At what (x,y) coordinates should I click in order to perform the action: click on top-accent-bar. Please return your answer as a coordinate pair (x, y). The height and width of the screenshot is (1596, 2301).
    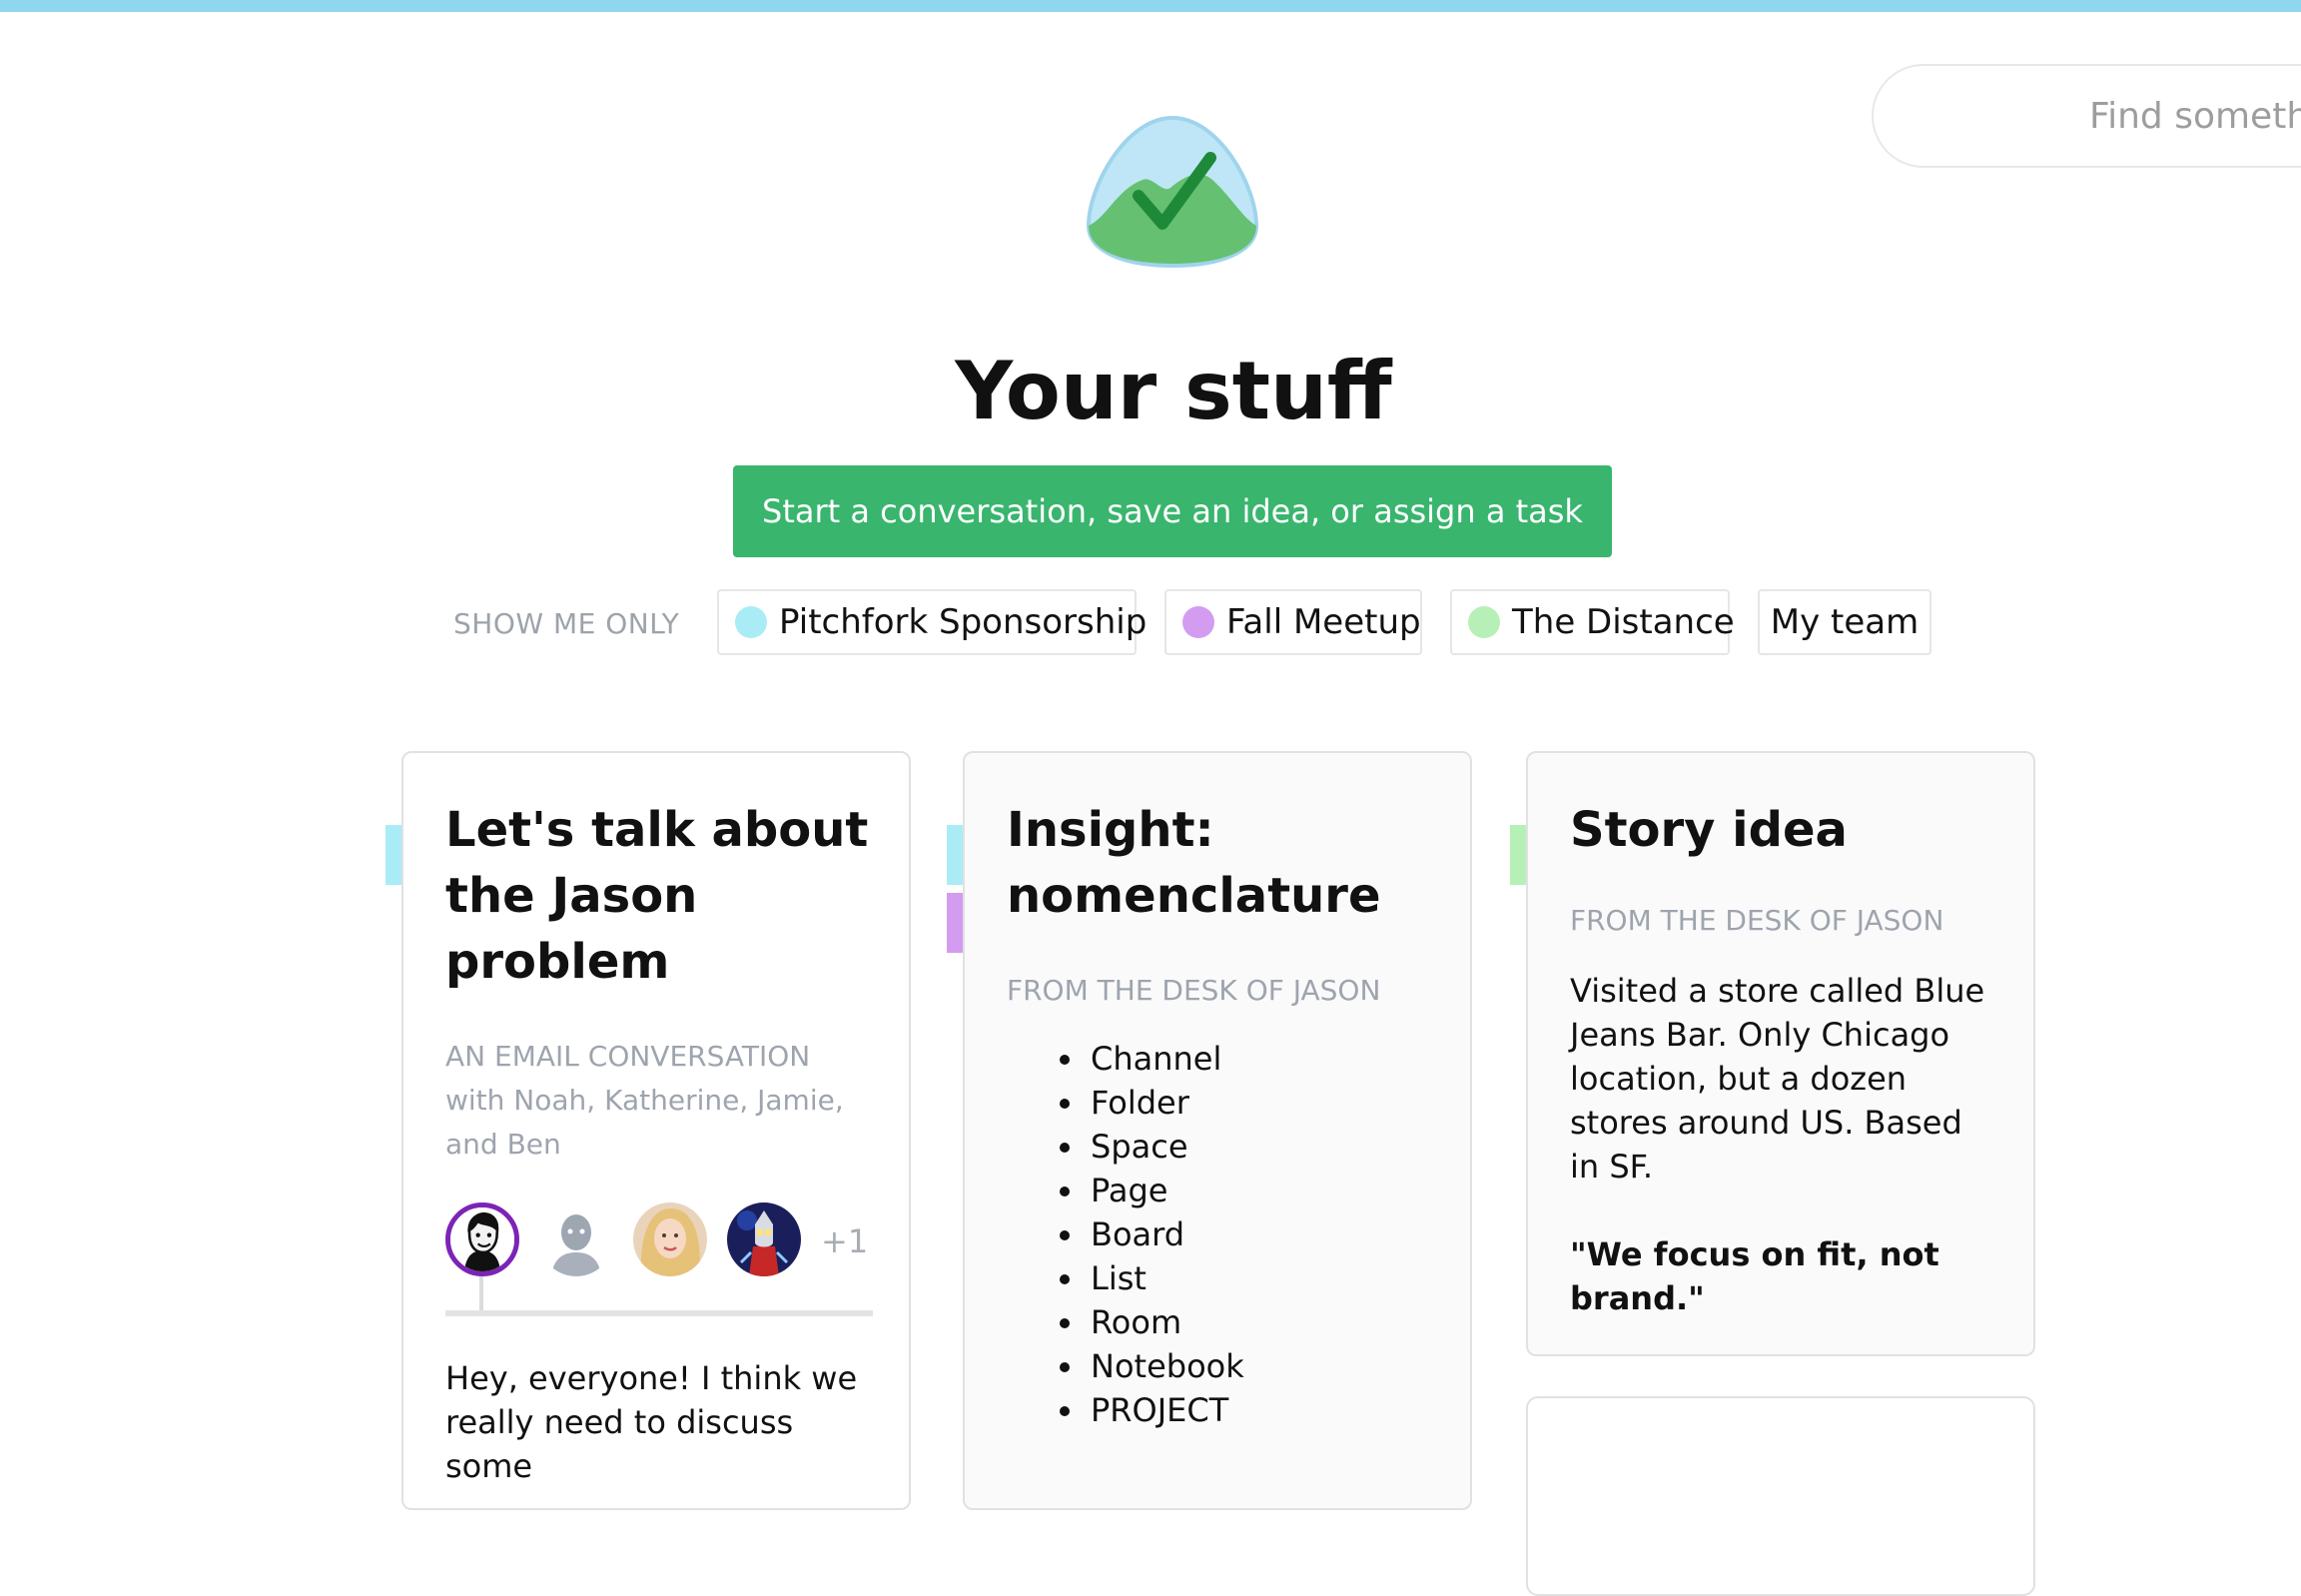
    Looking at the image, I should click on (1150, 6).